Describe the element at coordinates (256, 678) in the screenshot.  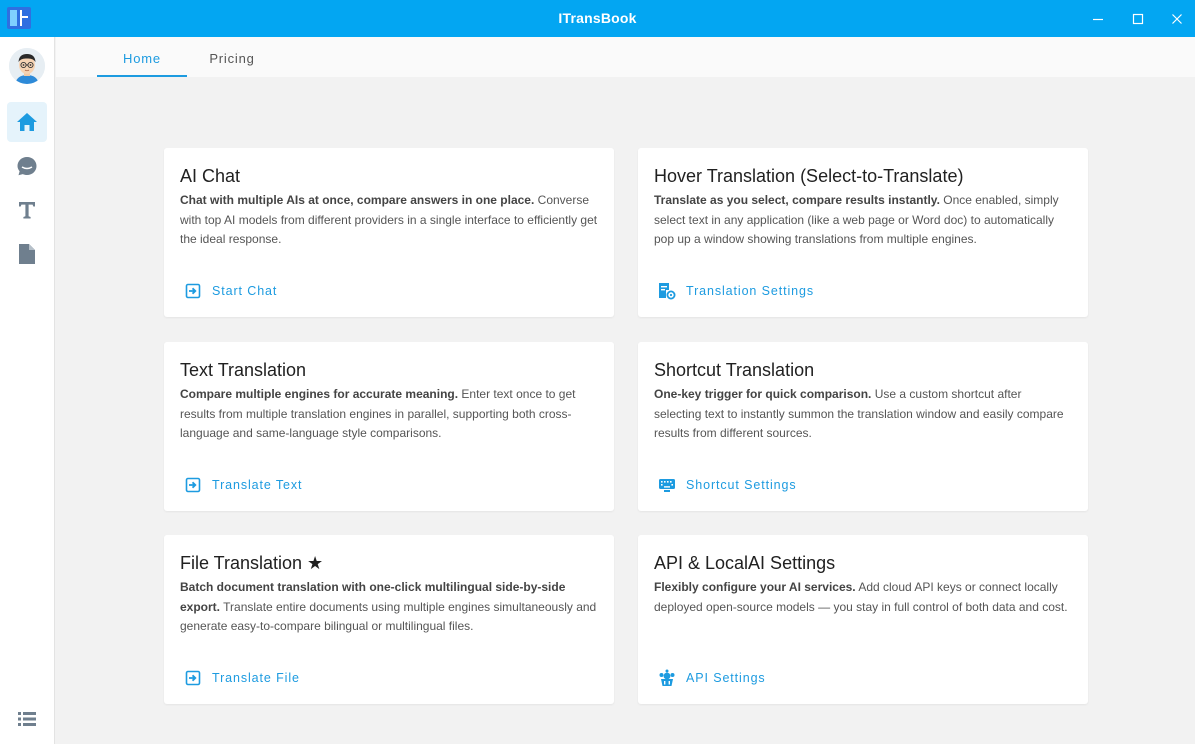
I see `translate-file-label: Translate File` at that location.